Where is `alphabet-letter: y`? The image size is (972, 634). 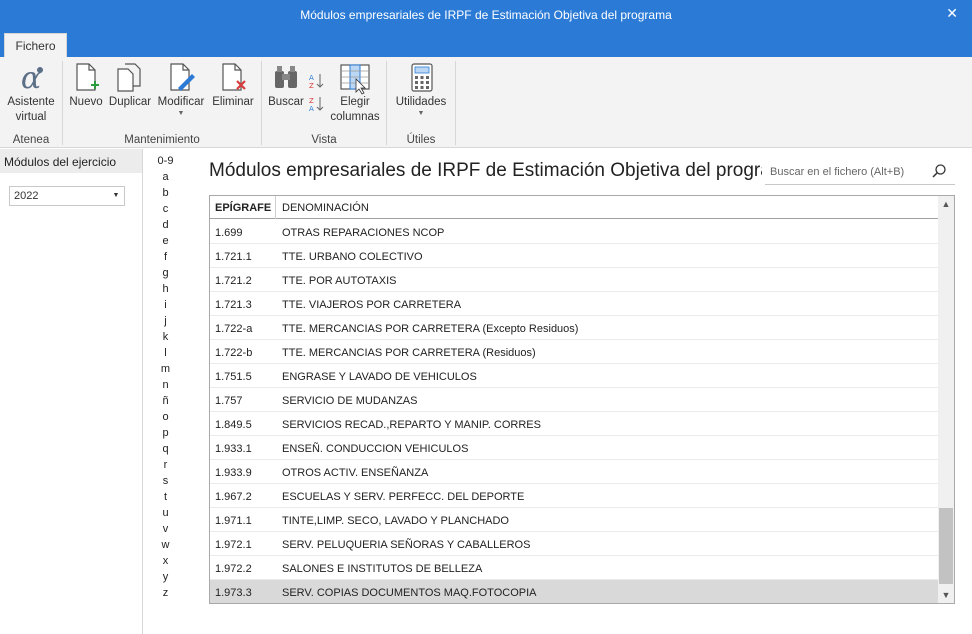
alphabet-letter: y is located at coordinates (165, 577).